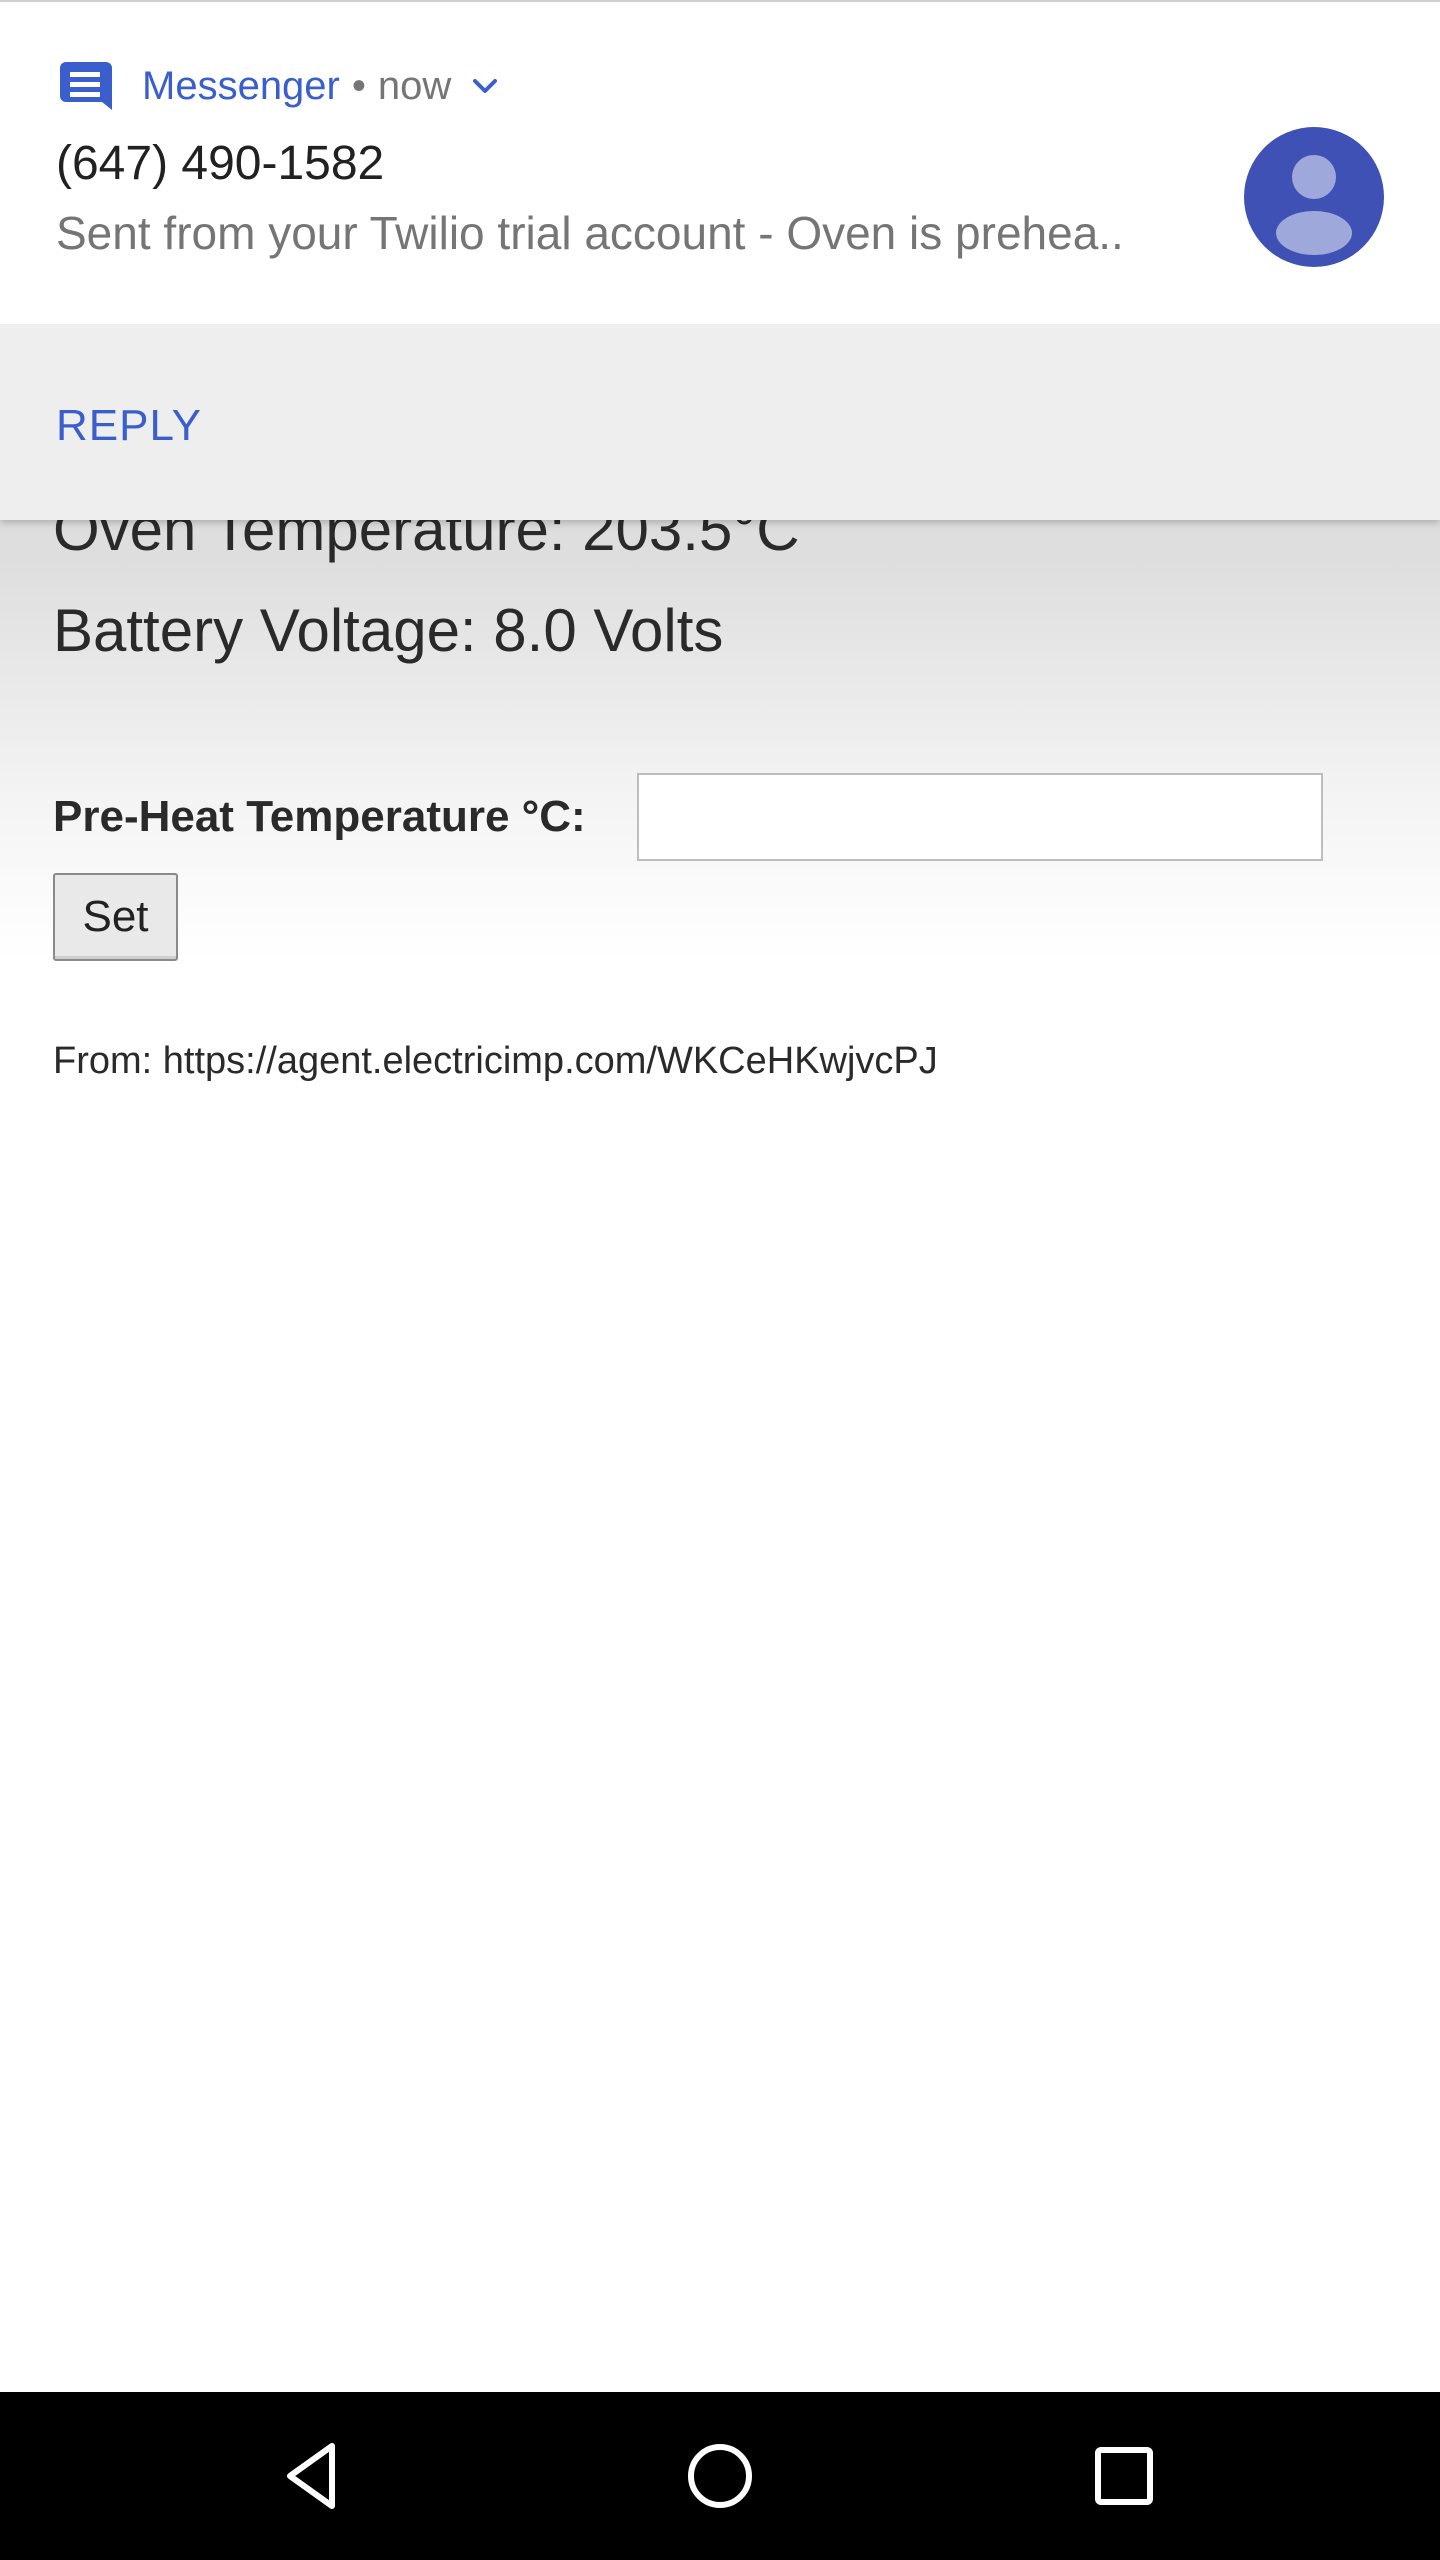 The image size is (1440, 2560). I want to click on back-icon, so click(316, 2476).